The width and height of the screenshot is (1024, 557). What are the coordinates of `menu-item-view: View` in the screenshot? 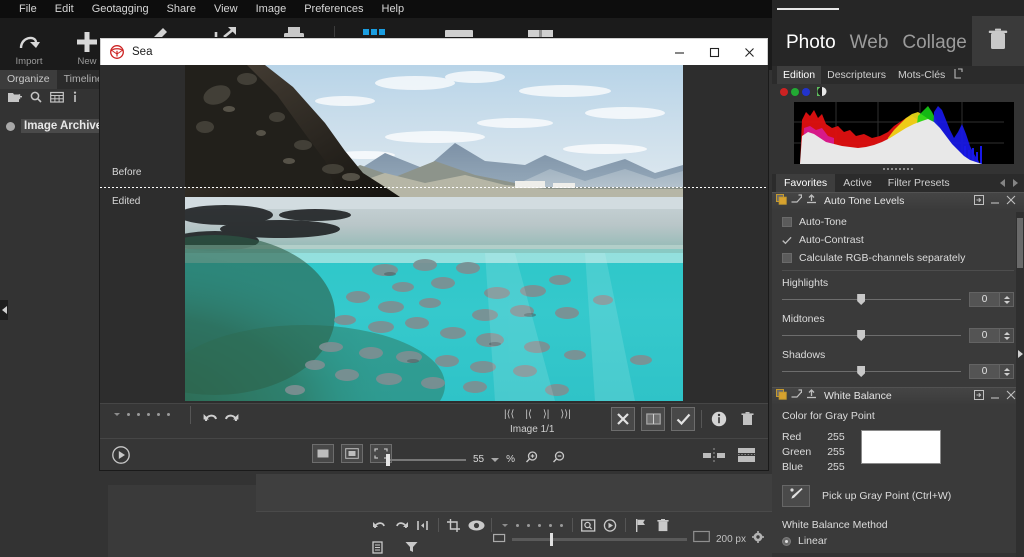 It's located at (226, 9).